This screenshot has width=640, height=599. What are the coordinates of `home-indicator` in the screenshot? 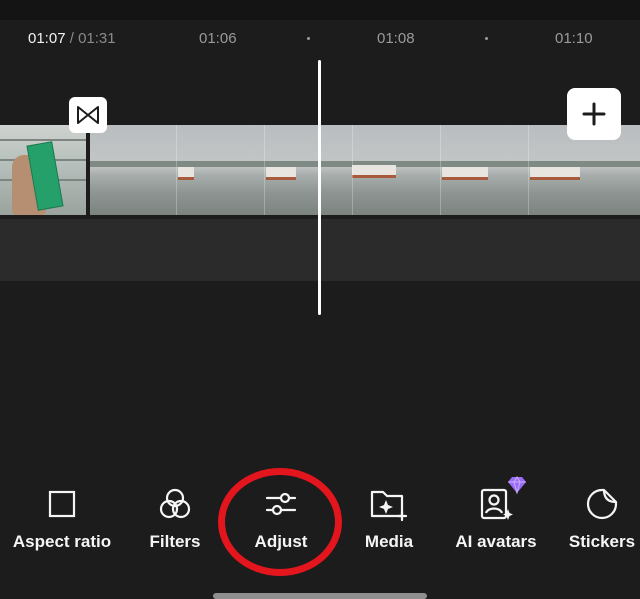 It's located at (320, 596).